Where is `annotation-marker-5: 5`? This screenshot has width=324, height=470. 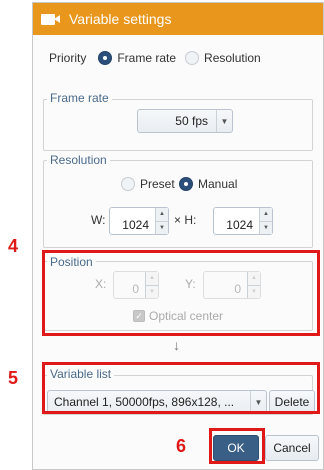 annotation-marker-5: 5 is located at coordinates (13, 378).